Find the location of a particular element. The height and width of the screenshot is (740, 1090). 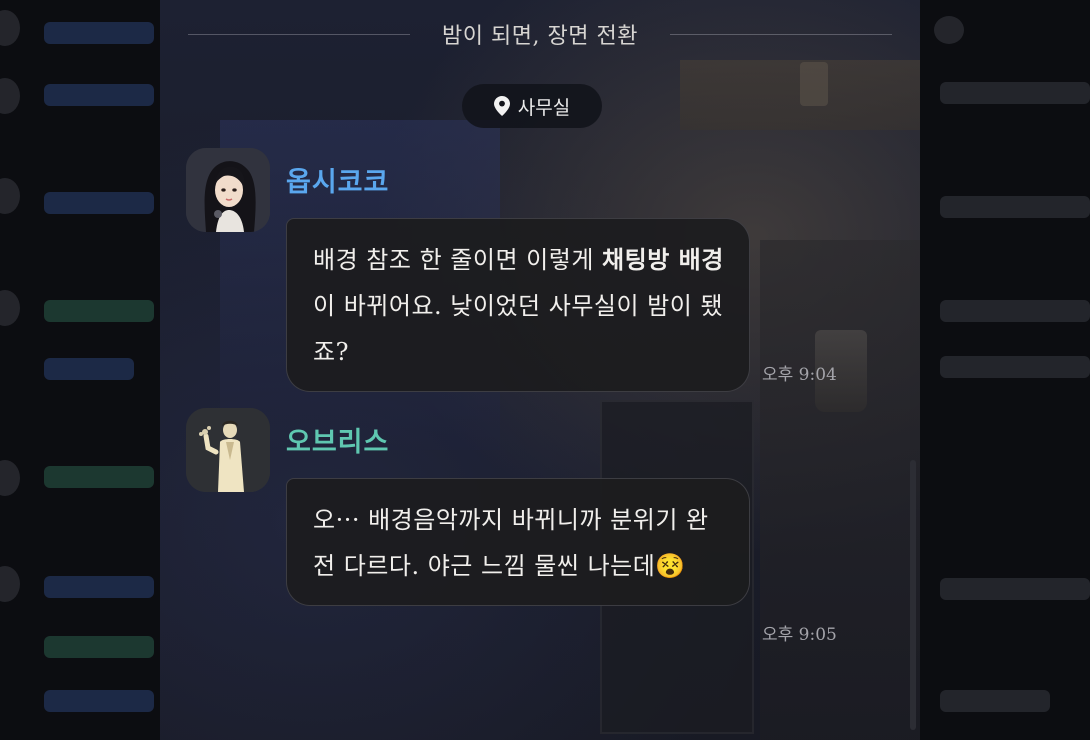

male-character-avatar-icon is located at coordinates (228, 450).